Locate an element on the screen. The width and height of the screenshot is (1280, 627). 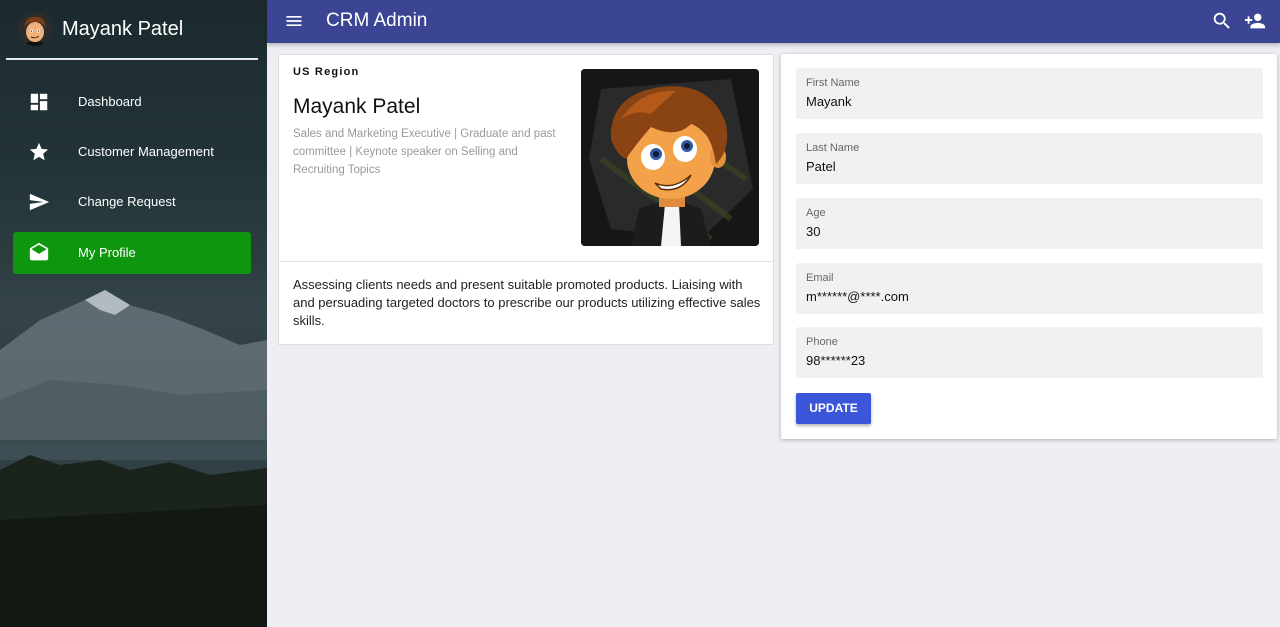
add-user-icon is located at coordinates (1255, 21).